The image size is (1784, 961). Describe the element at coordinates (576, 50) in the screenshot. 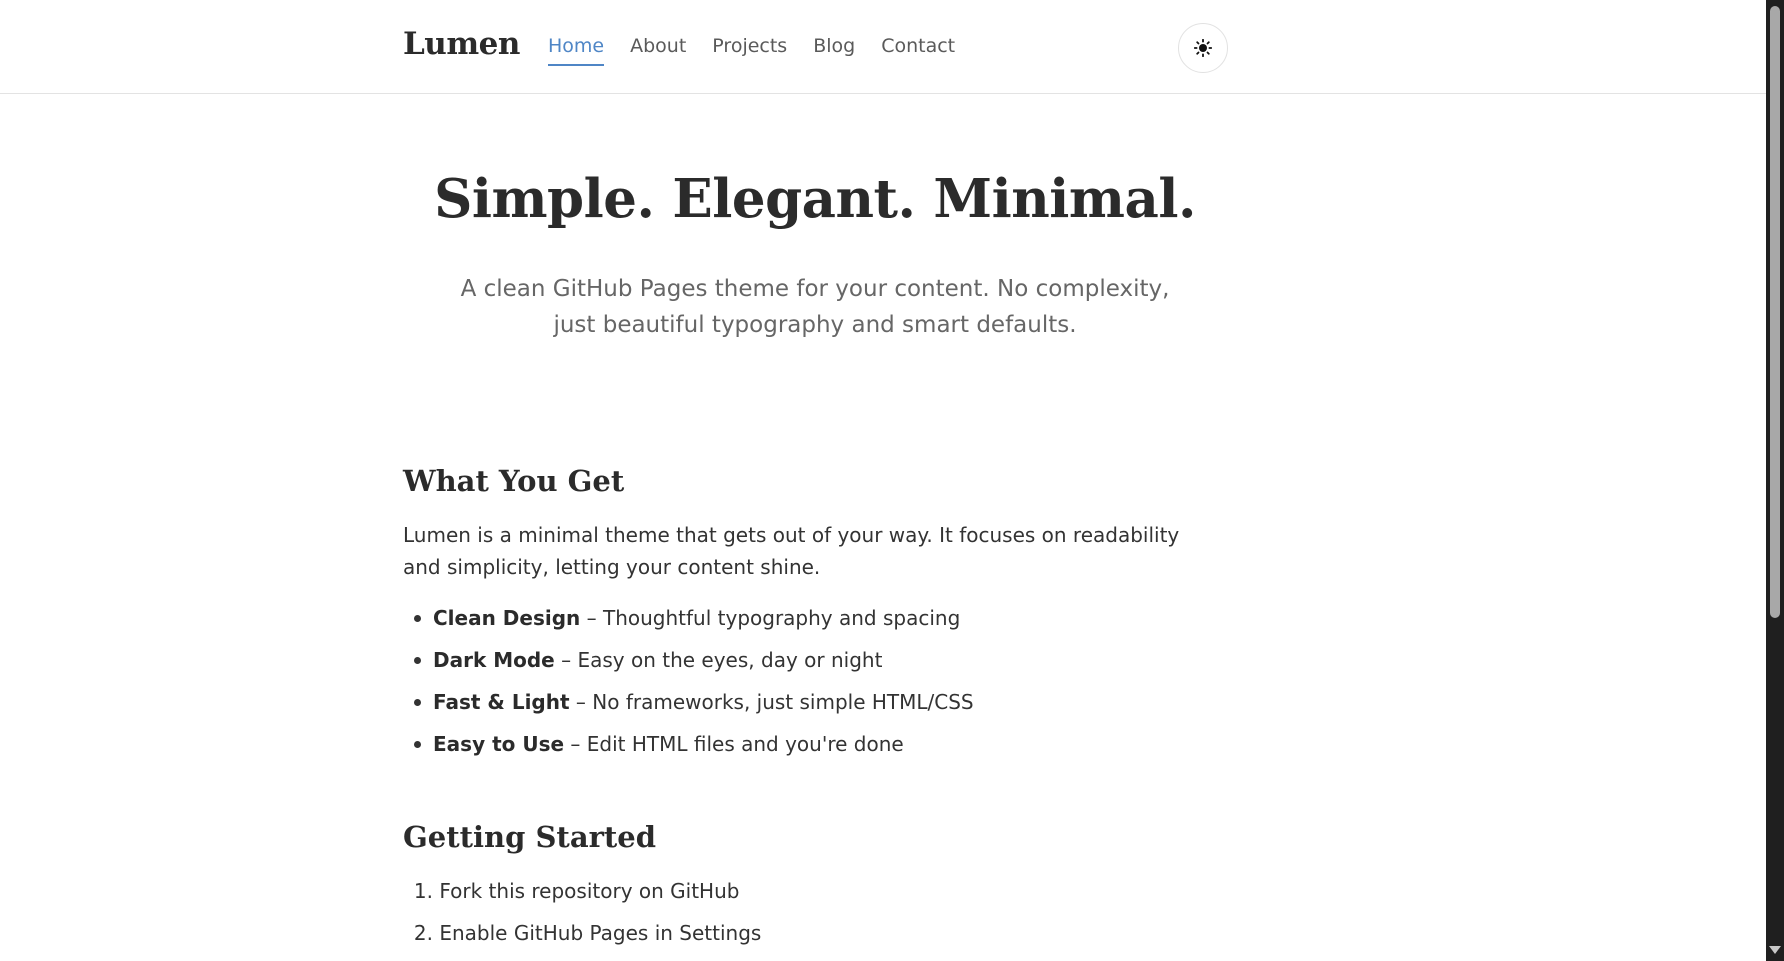

I see `nav-link-home: Home` at that location.